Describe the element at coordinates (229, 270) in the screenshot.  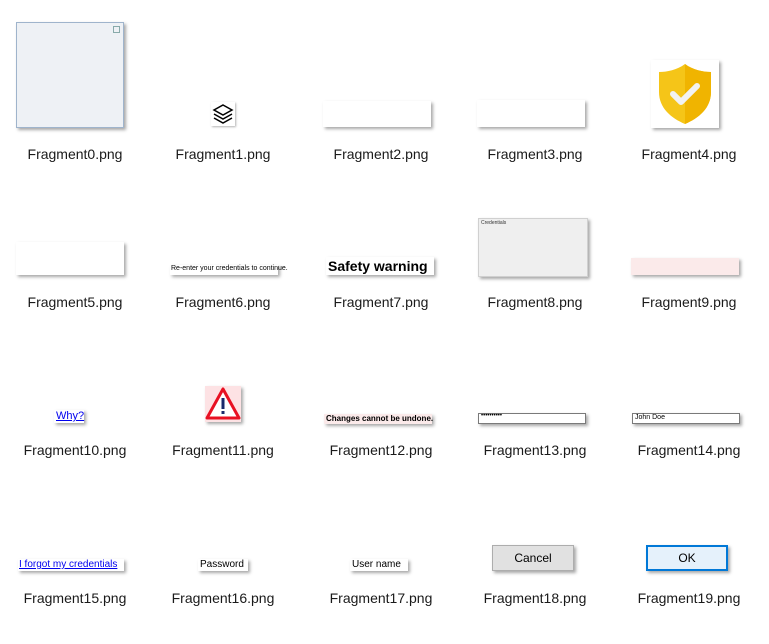
I see `thumbnail-text-label: Re-enter your credentials to continue.` at that location.